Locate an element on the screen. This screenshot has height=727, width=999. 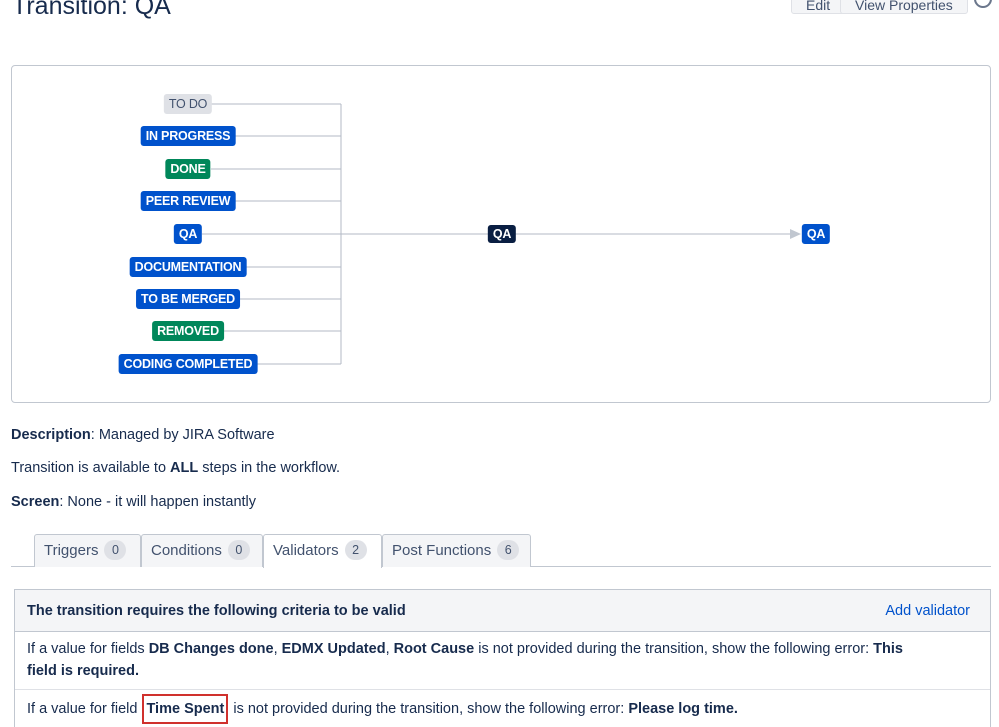
tab-label: Conditions is located at coordinates (186, 550).